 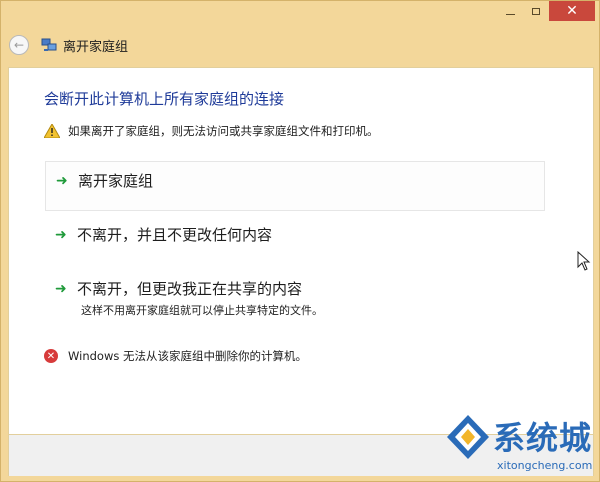 What do you see at coordinates (190, 289) in the screenshot?
I see `option-label: 不离开，但更改我正在共享的内容` at bounding box center [190, 289].